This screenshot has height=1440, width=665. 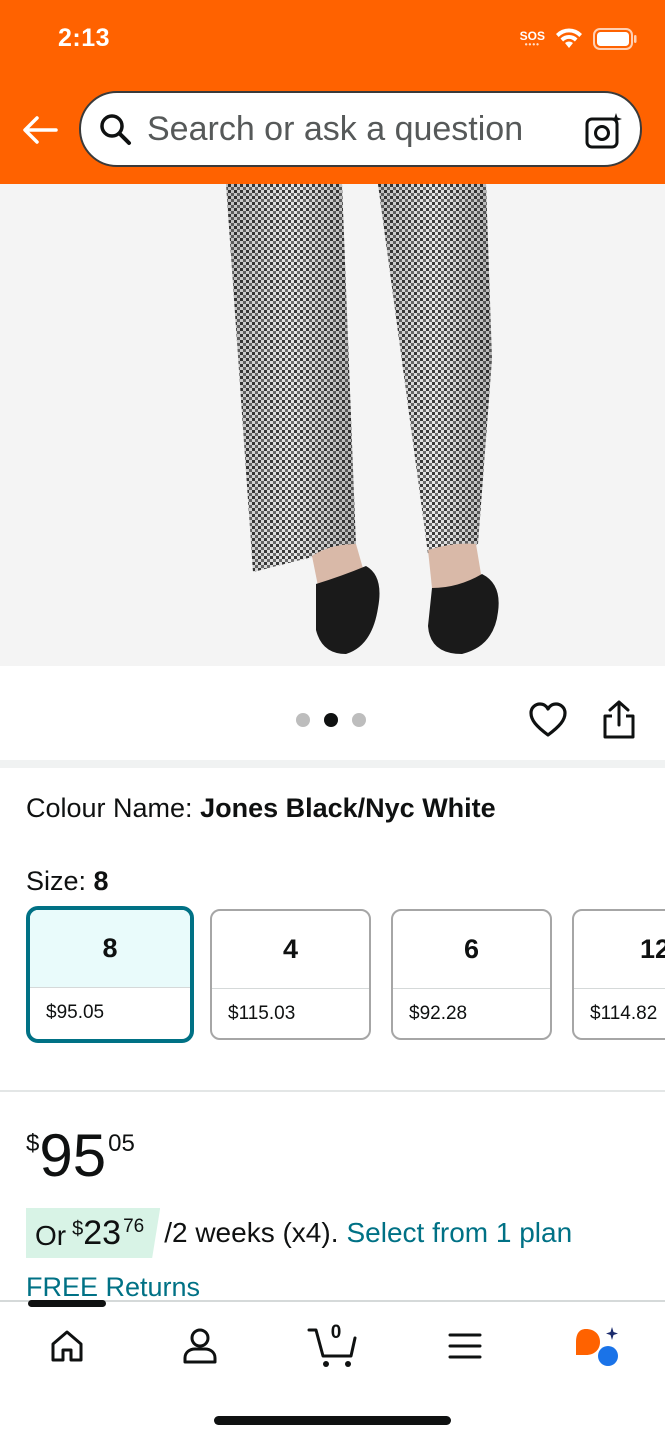 I want to click on header: 2:13 SOS ••••, so click(x=332, y=92).